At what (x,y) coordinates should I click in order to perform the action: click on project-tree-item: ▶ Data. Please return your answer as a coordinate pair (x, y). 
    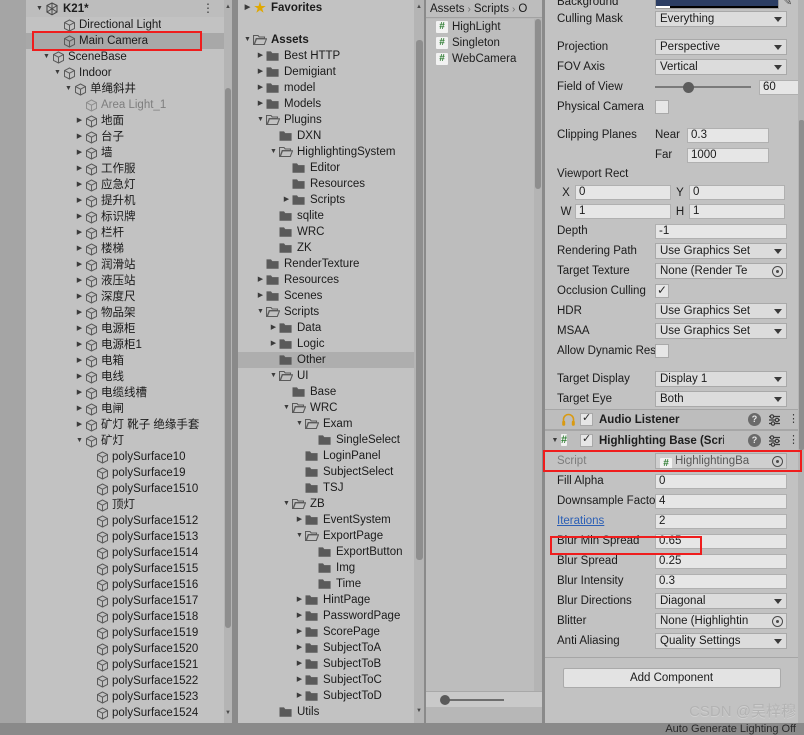
    Looking at the image, I should click on (326, 328).